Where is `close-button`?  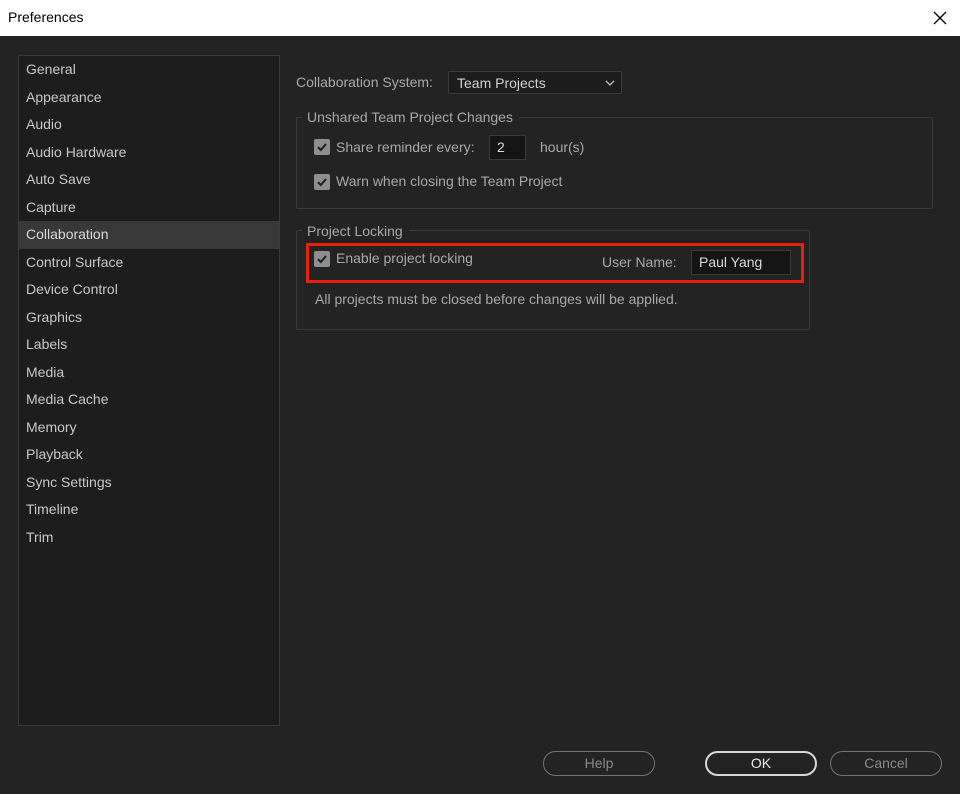
close-button is located at coordinates (940, 18).